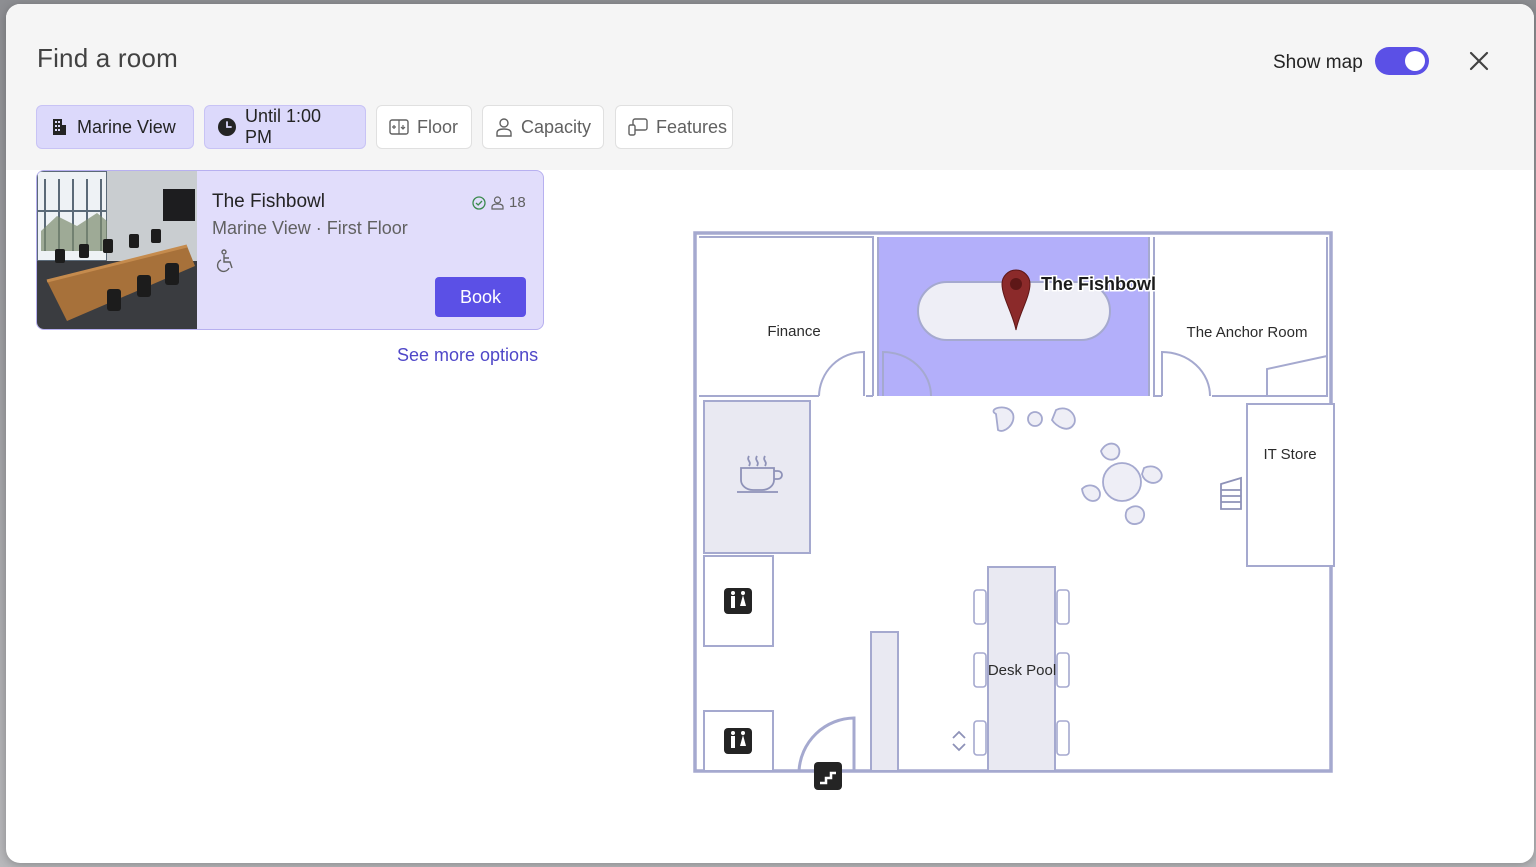 The height and width of the screenshot is (867, 1536). Describe the element at coordinates (793, 331) in the screenshot. I see `map-label-finance: Finance` at that location.